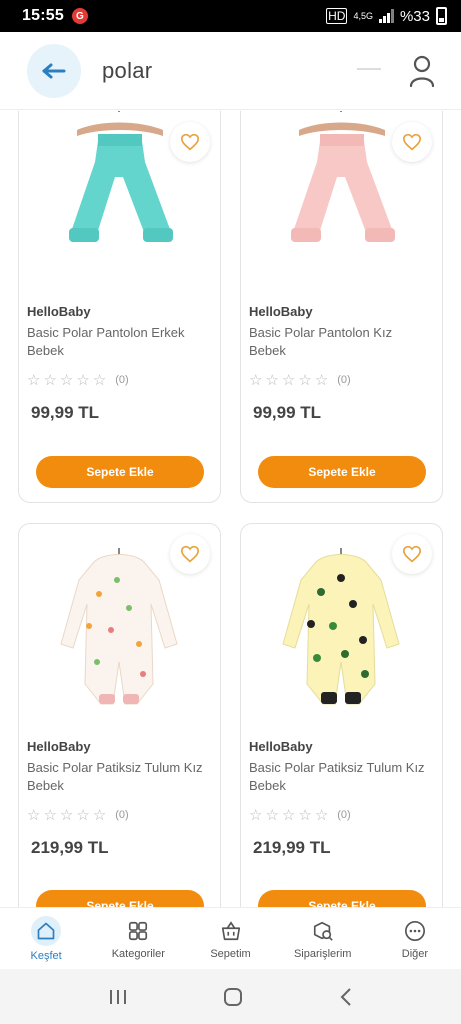 The height and width of the screenshot is (1024, 461). I want to click on battery-text: %33, so click(414, 16).